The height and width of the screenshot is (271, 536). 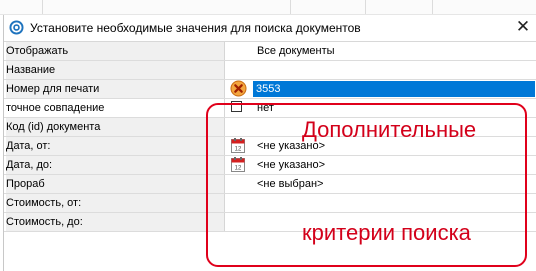 What do you see at coordinates (380, 165) in the screenshot?
I see `date-to-field: 12 <не указано>` at bounding box center [380, 165].